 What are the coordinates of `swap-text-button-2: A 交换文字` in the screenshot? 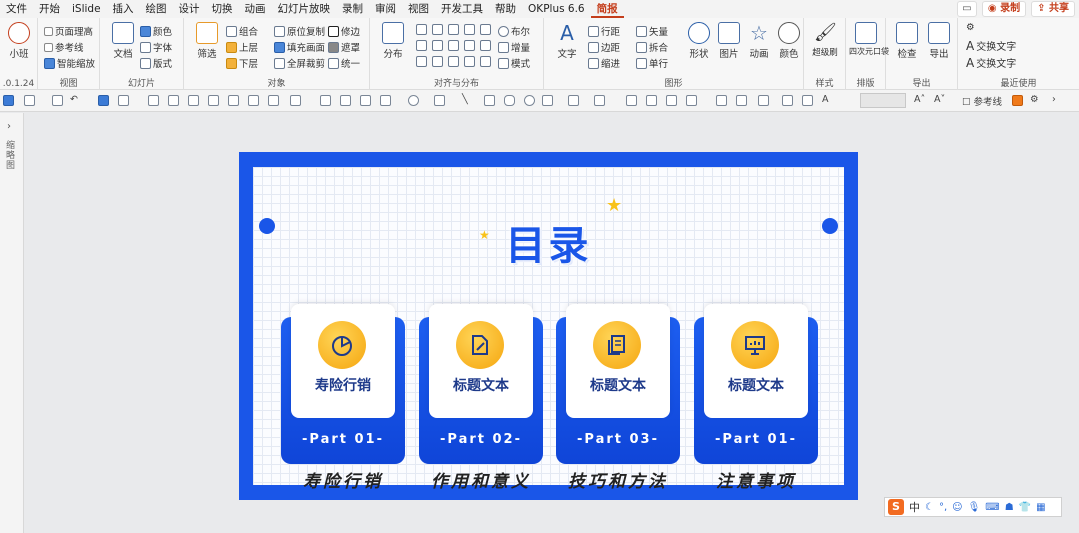 It's located at (991, 63).